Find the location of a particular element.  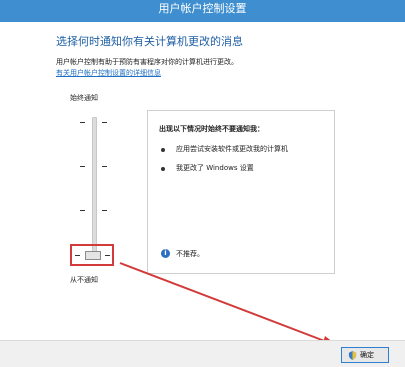

bullet-item: 应用尝试安装软件或更改我的计算机 is located at coordinates (232, 149).